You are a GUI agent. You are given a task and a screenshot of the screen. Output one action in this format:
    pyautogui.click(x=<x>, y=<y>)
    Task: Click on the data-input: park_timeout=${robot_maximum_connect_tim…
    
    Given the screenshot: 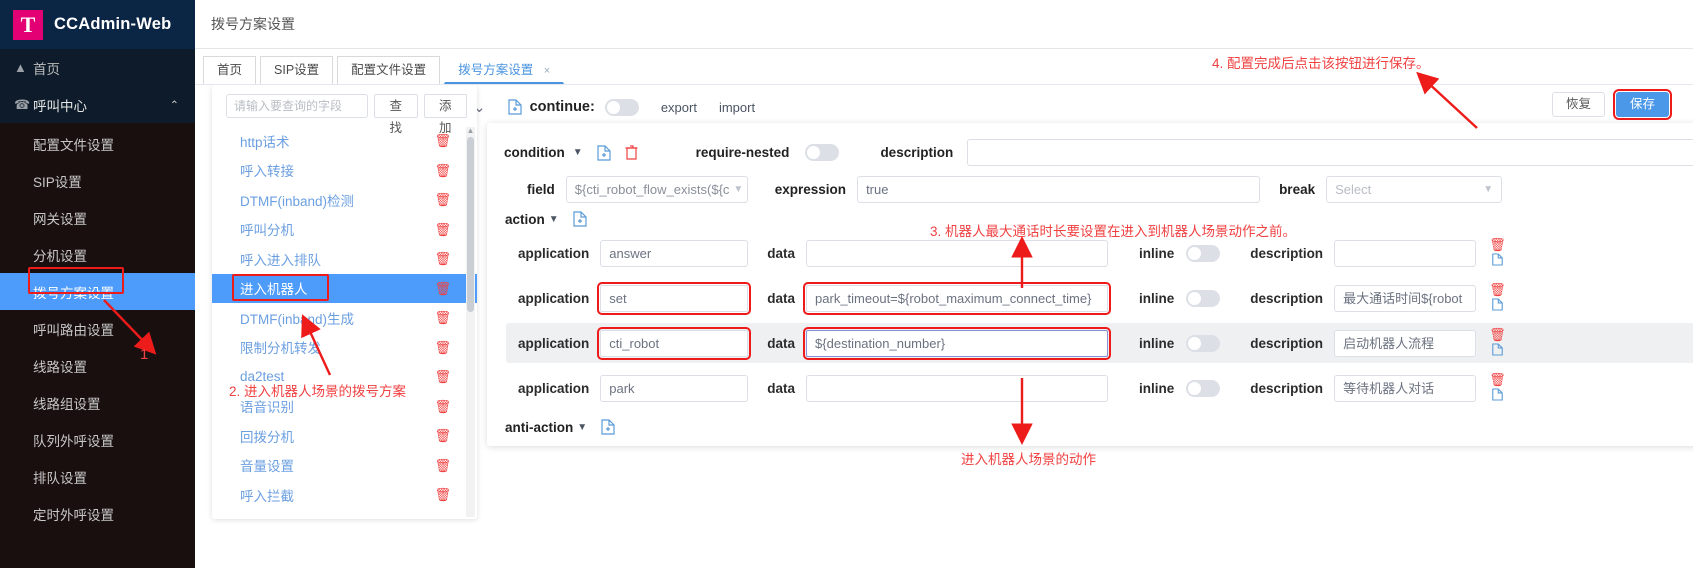 What is the action you would take?
    pyautogui.click(x=957, y=298)
    